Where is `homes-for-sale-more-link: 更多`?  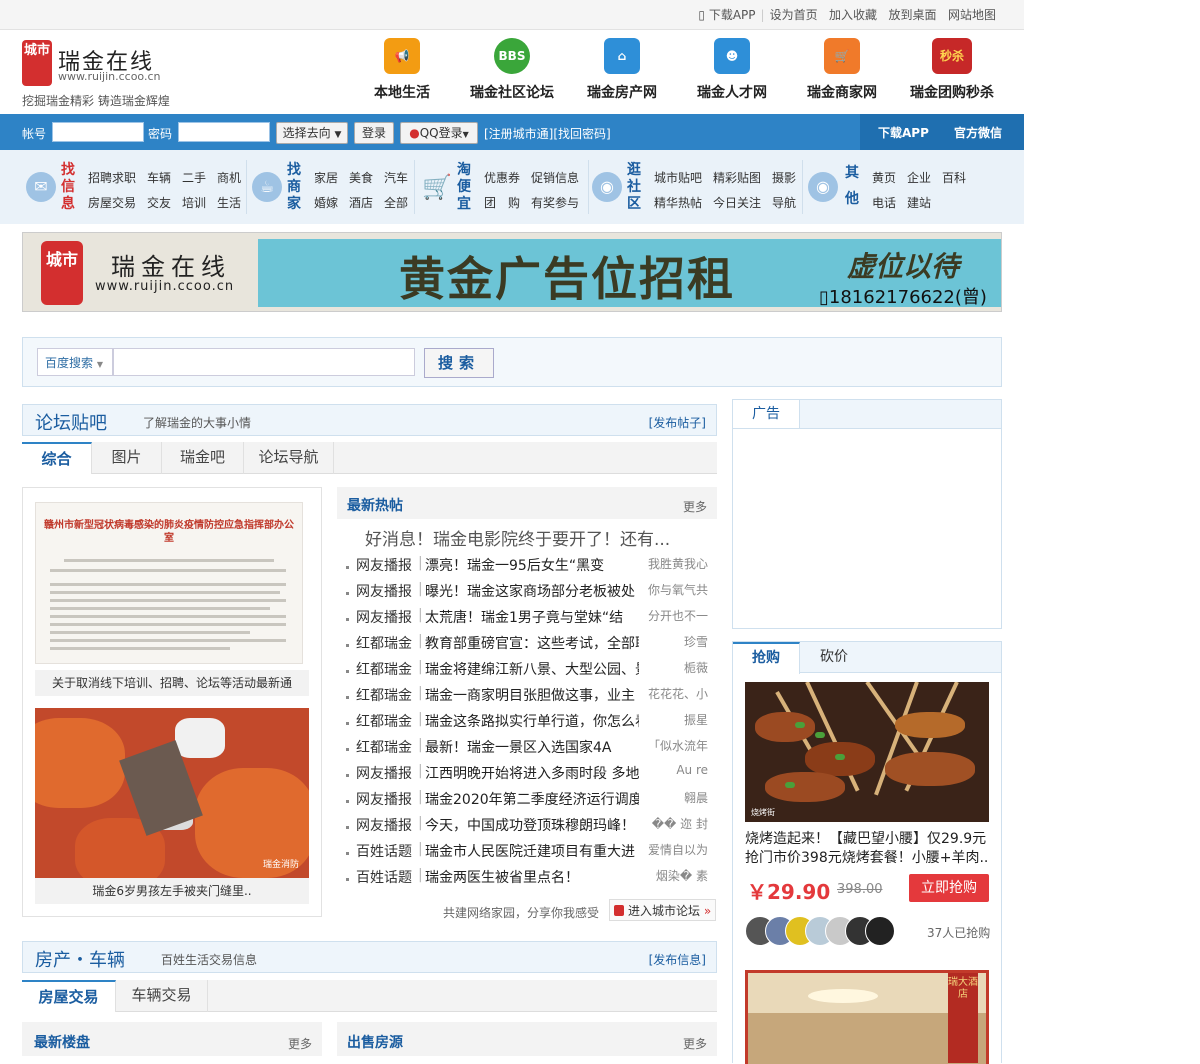
homes-for-sale-more-link: 更多 is located at coordinates (695, 1043).